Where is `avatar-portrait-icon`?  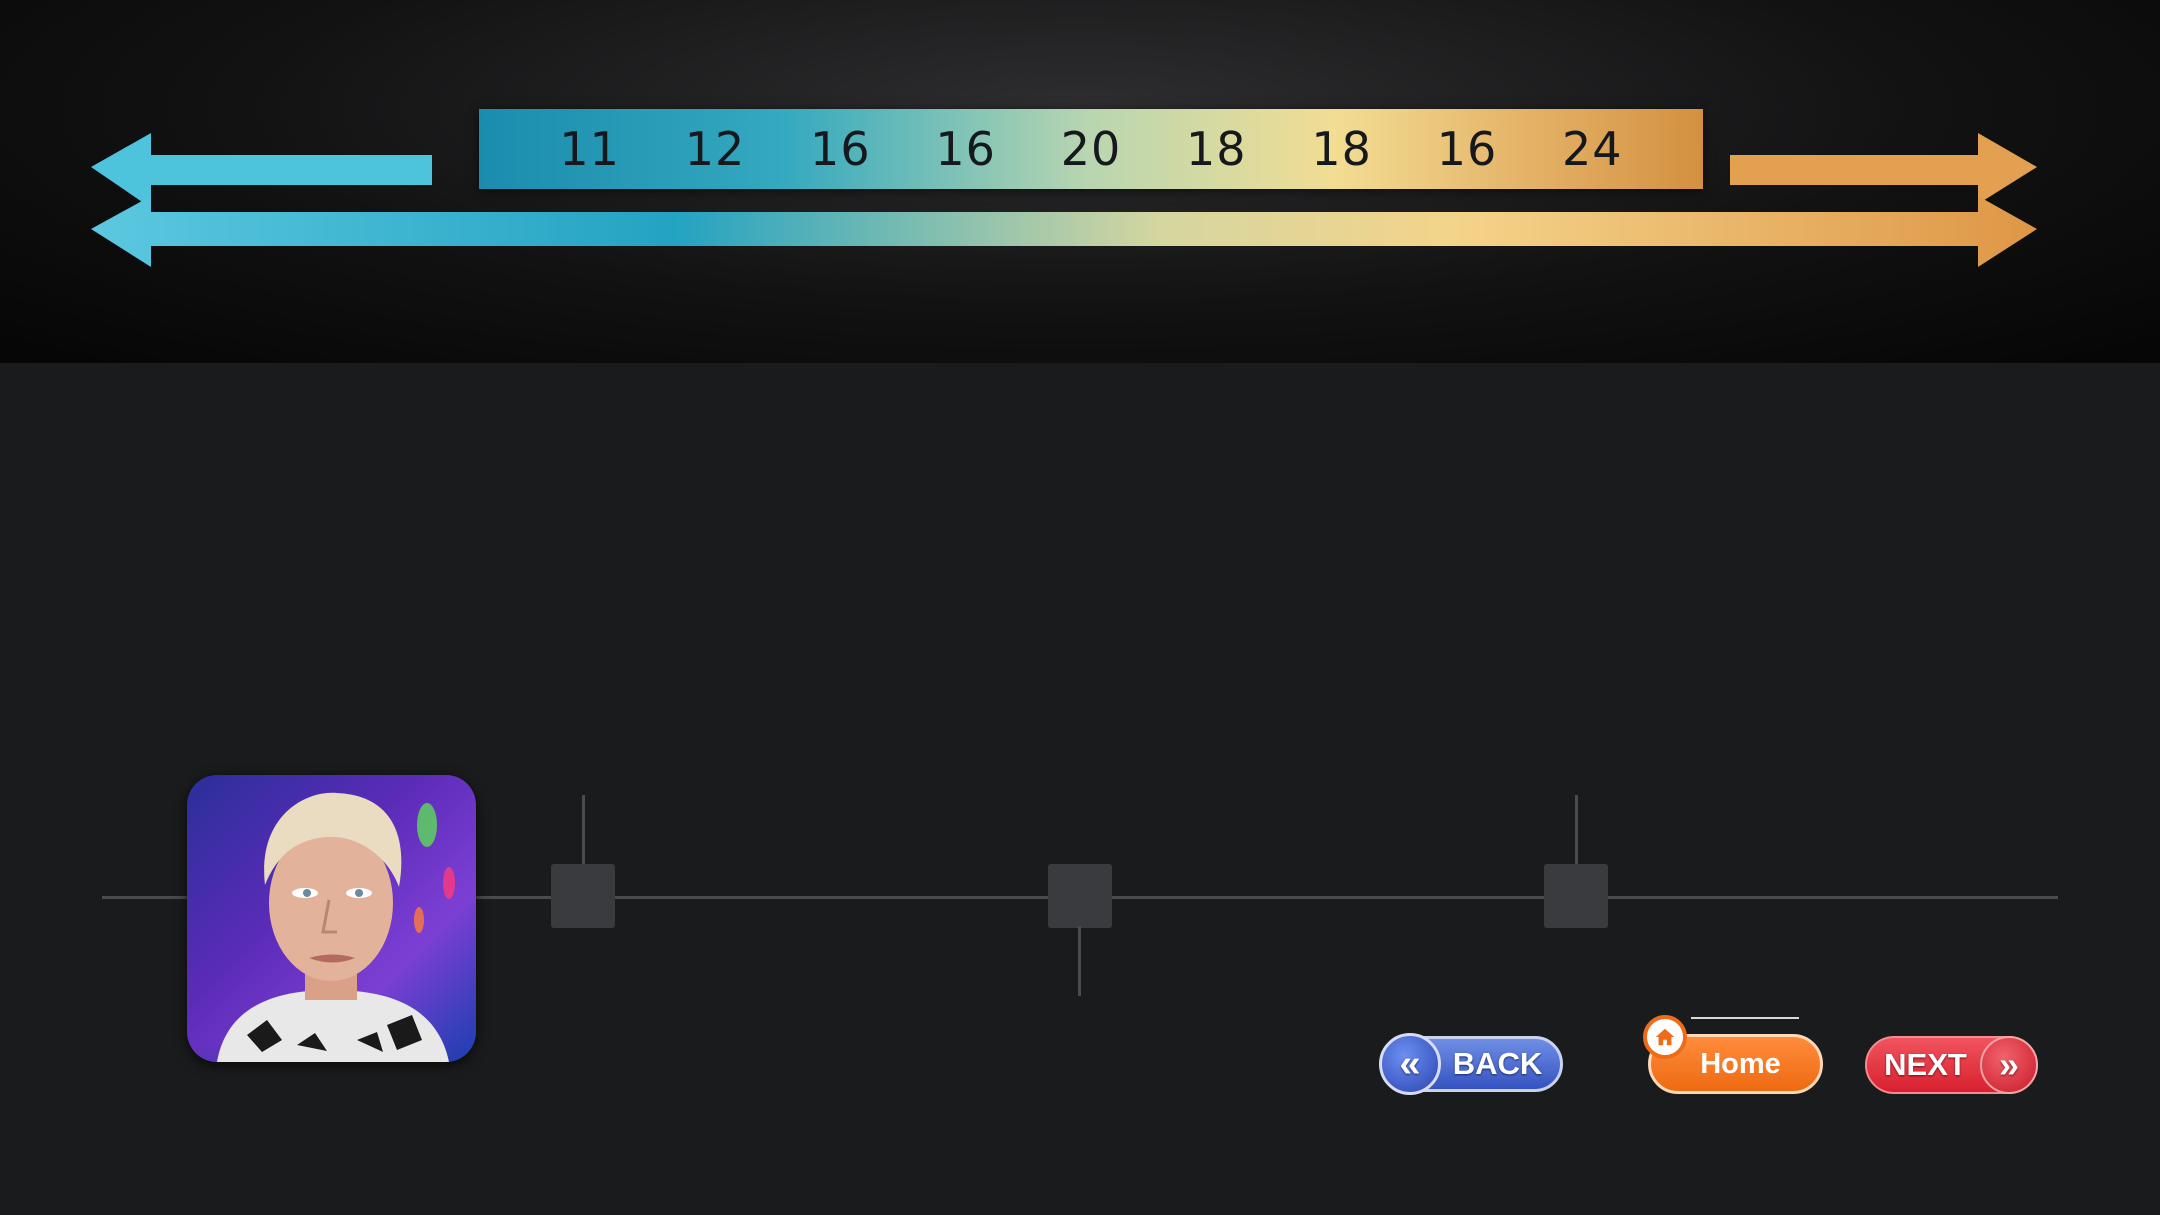
avatar-portrait-icon is located at coordinates (331, 918).